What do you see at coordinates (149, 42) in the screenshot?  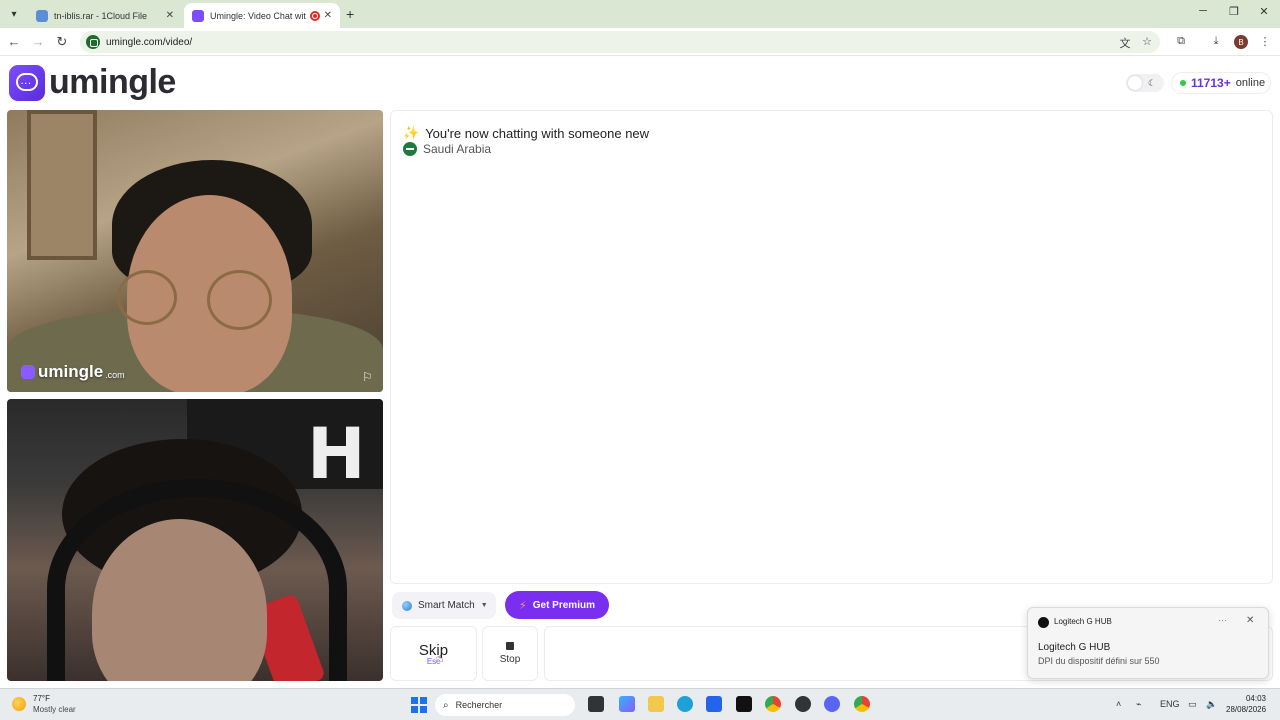 I see `url-text: umingle.com/video/` at bounding box center [149, 42].